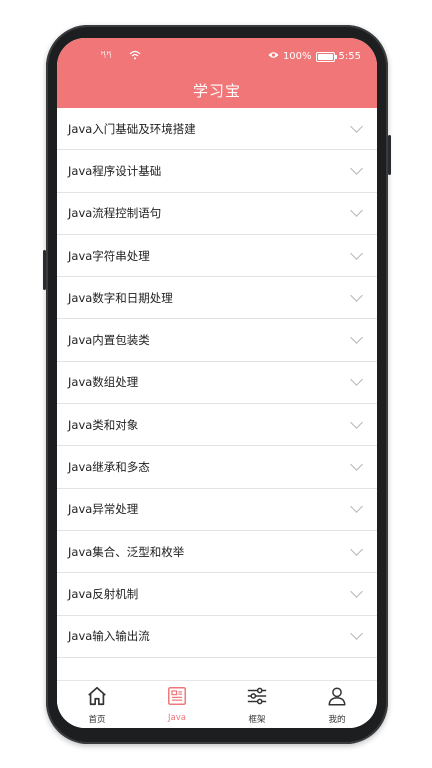 This screenshot has height=768, width=432. Describe the element at coordinates (97, 720) in the screenshot. I see `tab-label: 首页` at that location.